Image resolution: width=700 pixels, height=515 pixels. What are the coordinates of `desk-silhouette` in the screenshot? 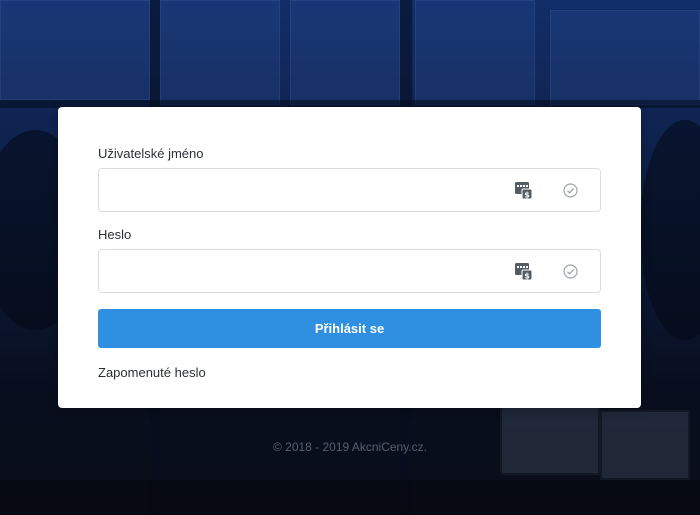 It's located at (350, 497).